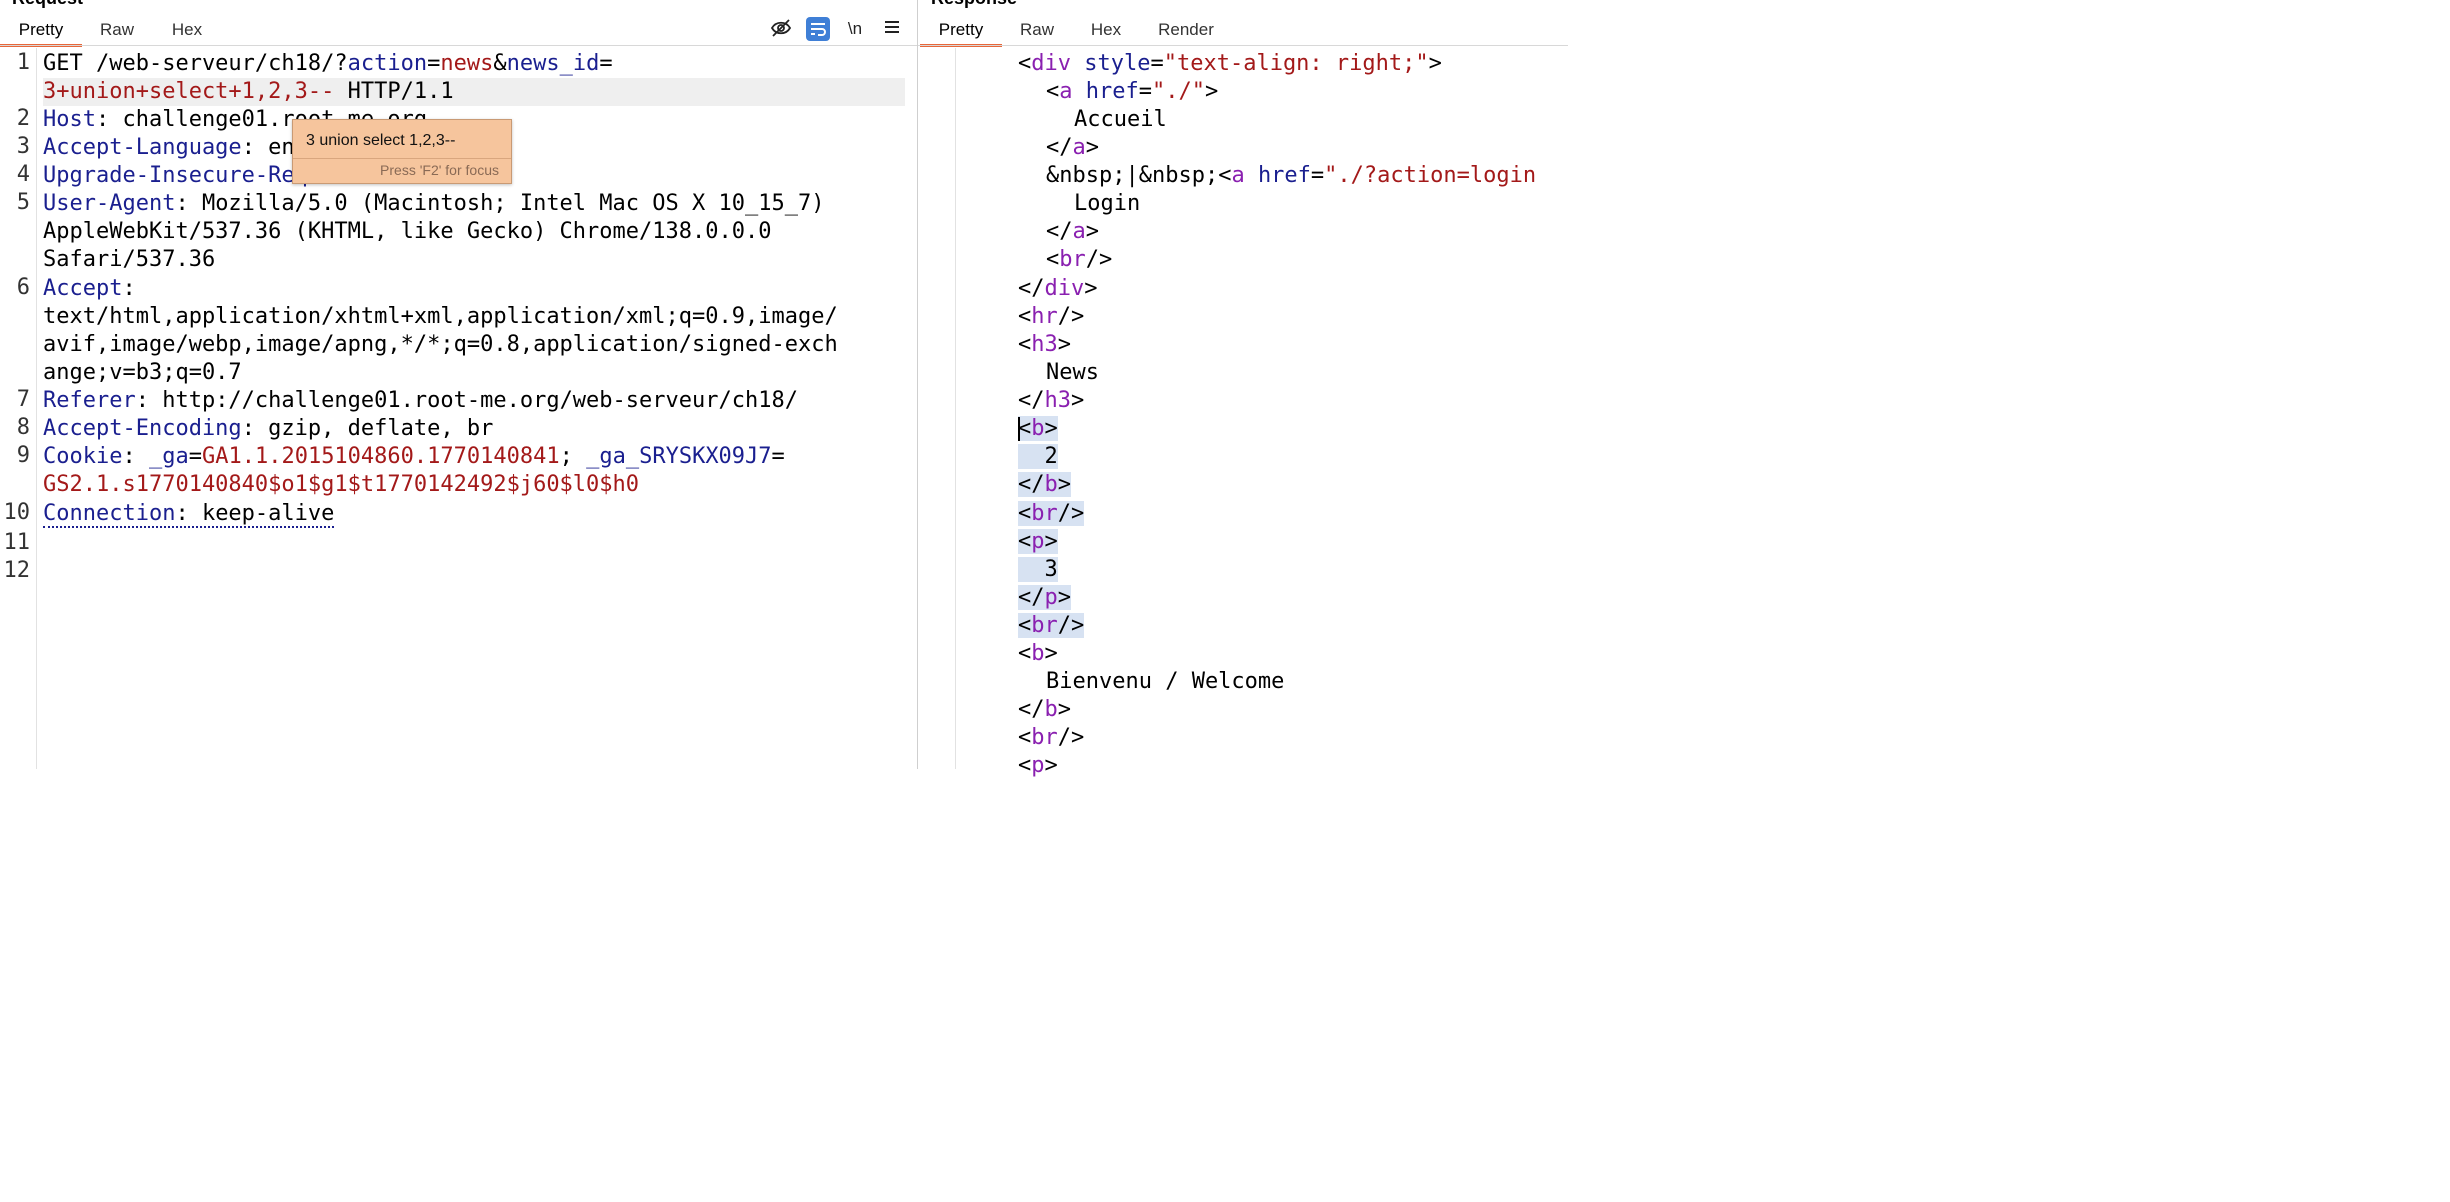 The width and height of the screenshot is (2450, 1202). What do you see at coordinates (129, 259) in the screenshot?
I see `request-line: Safari/537.36` at bounding box center [129, 259].